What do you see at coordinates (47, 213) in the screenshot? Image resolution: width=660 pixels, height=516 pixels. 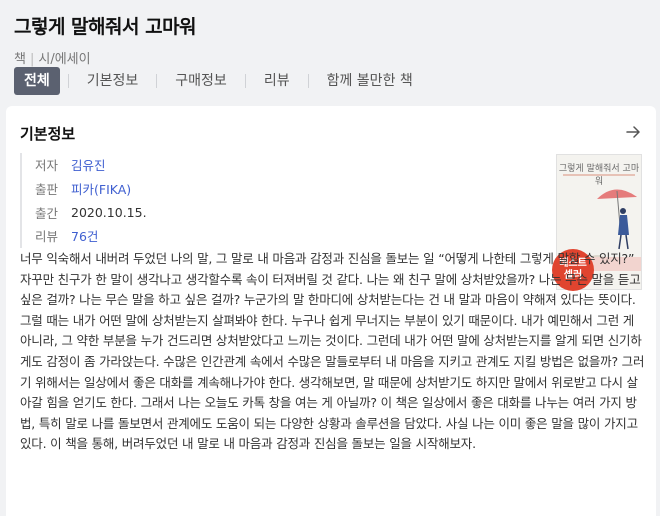 I see `meta-label: 출간` at bounding box center [47, 213].